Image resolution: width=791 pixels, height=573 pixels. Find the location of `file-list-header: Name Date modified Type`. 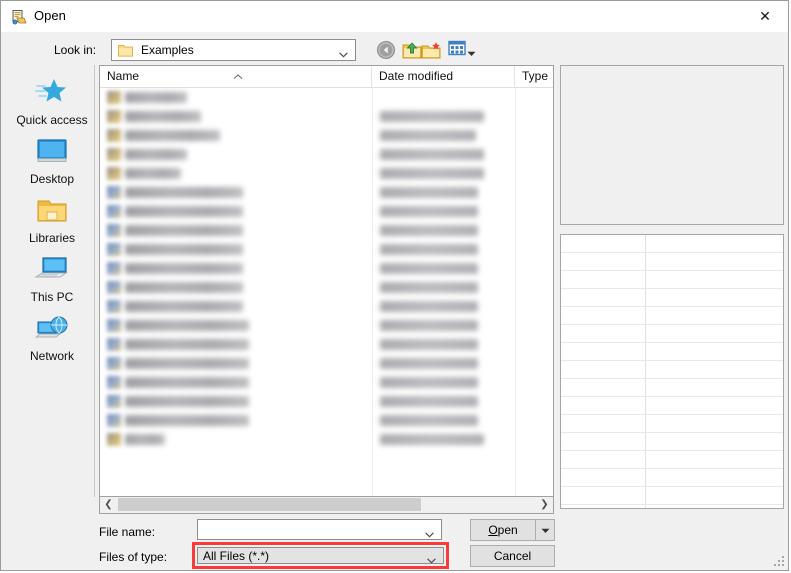

file-list-header: Name Date modified Type is located at coordinates (326, 77).